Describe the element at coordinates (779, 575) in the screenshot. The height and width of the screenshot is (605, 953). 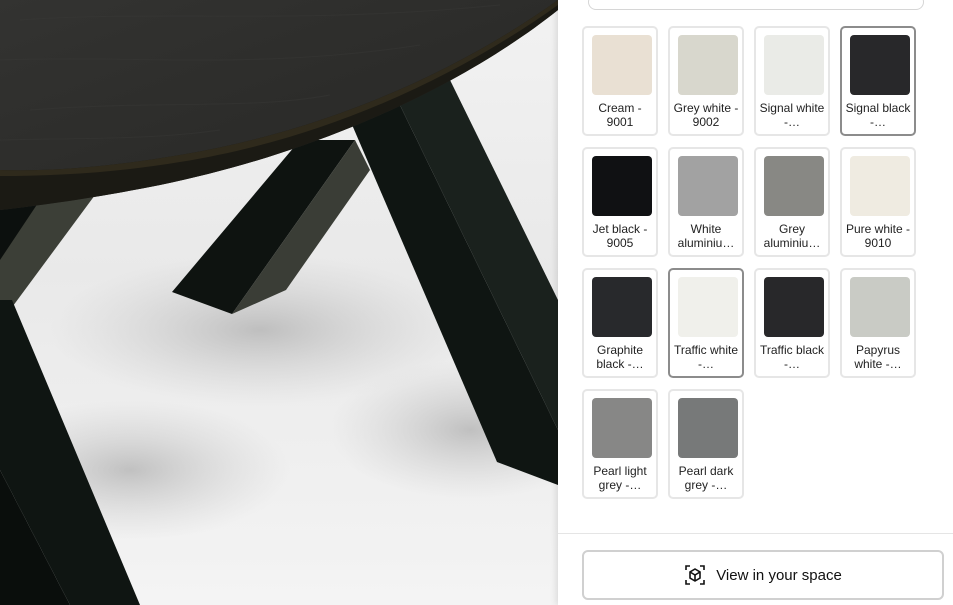
I see `view-in-your-space-label: View in your space` at that location.